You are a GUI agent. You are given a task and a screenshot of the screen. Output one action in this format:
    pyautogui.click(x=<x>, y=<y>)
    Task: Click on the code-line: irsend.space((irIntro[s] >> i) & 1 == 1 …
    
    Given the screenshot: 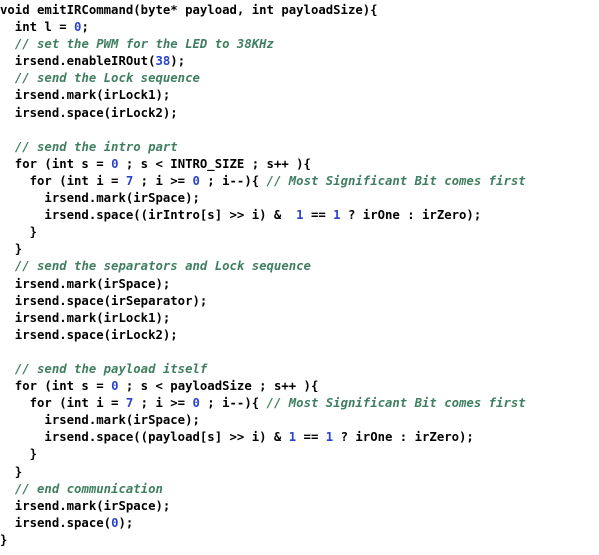 What is the action you would take?
    pyautogui.click(x=299, y=215)
    